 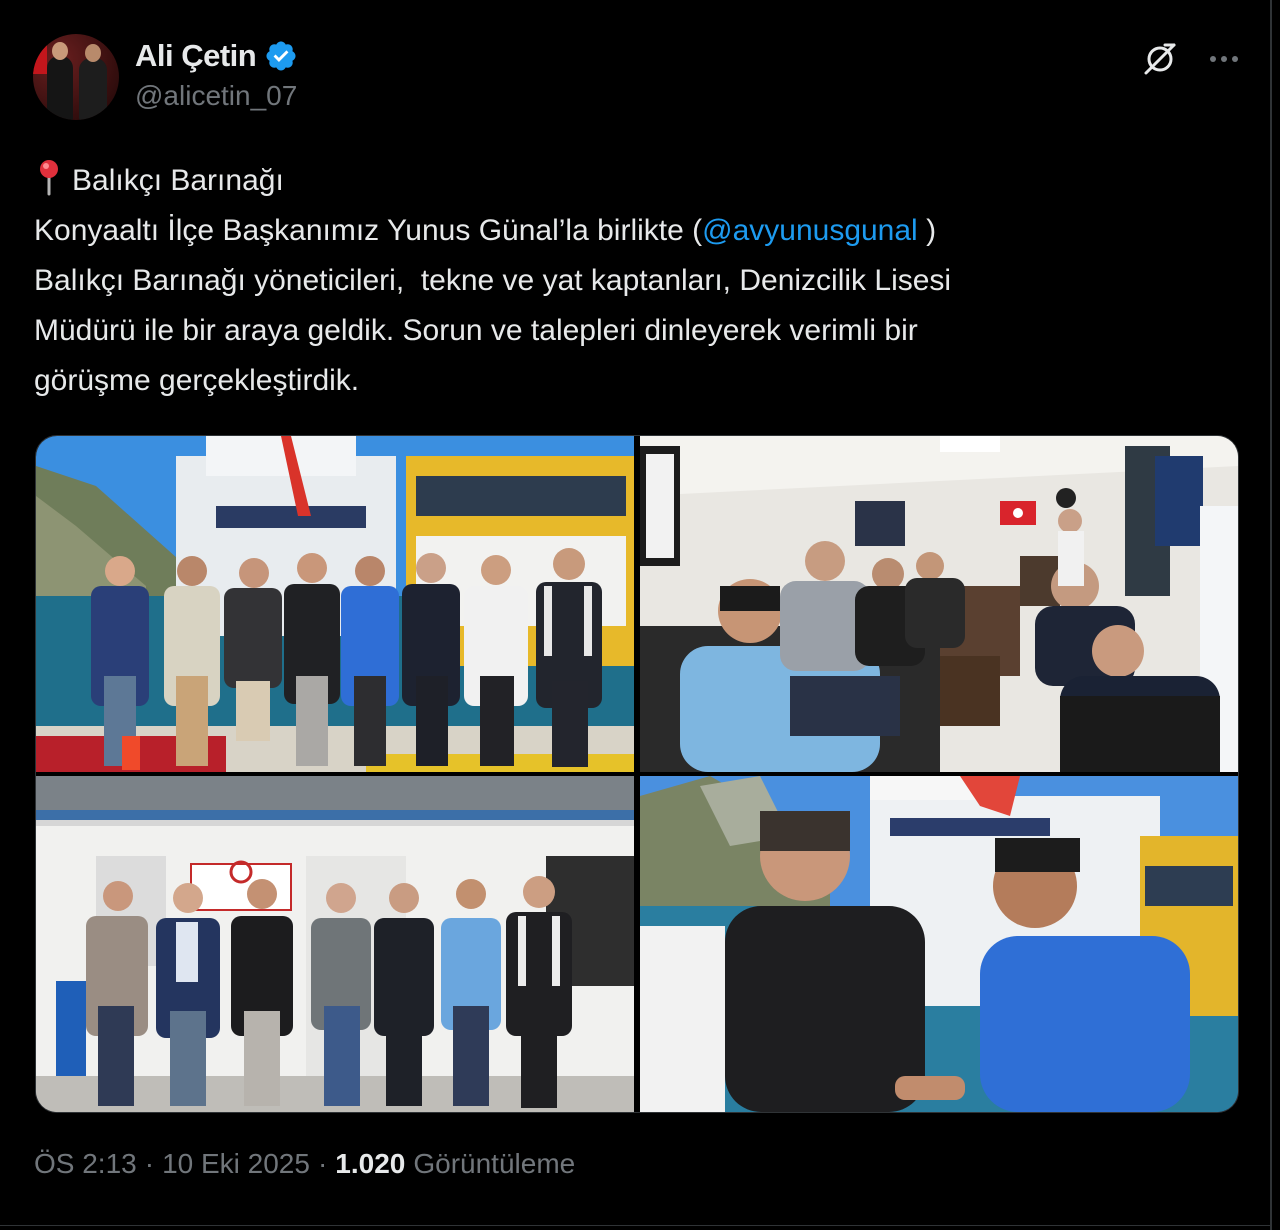 I want to click on tweet-line-5: görüşme gerçekleştirdik., so click(x=197, y=380).